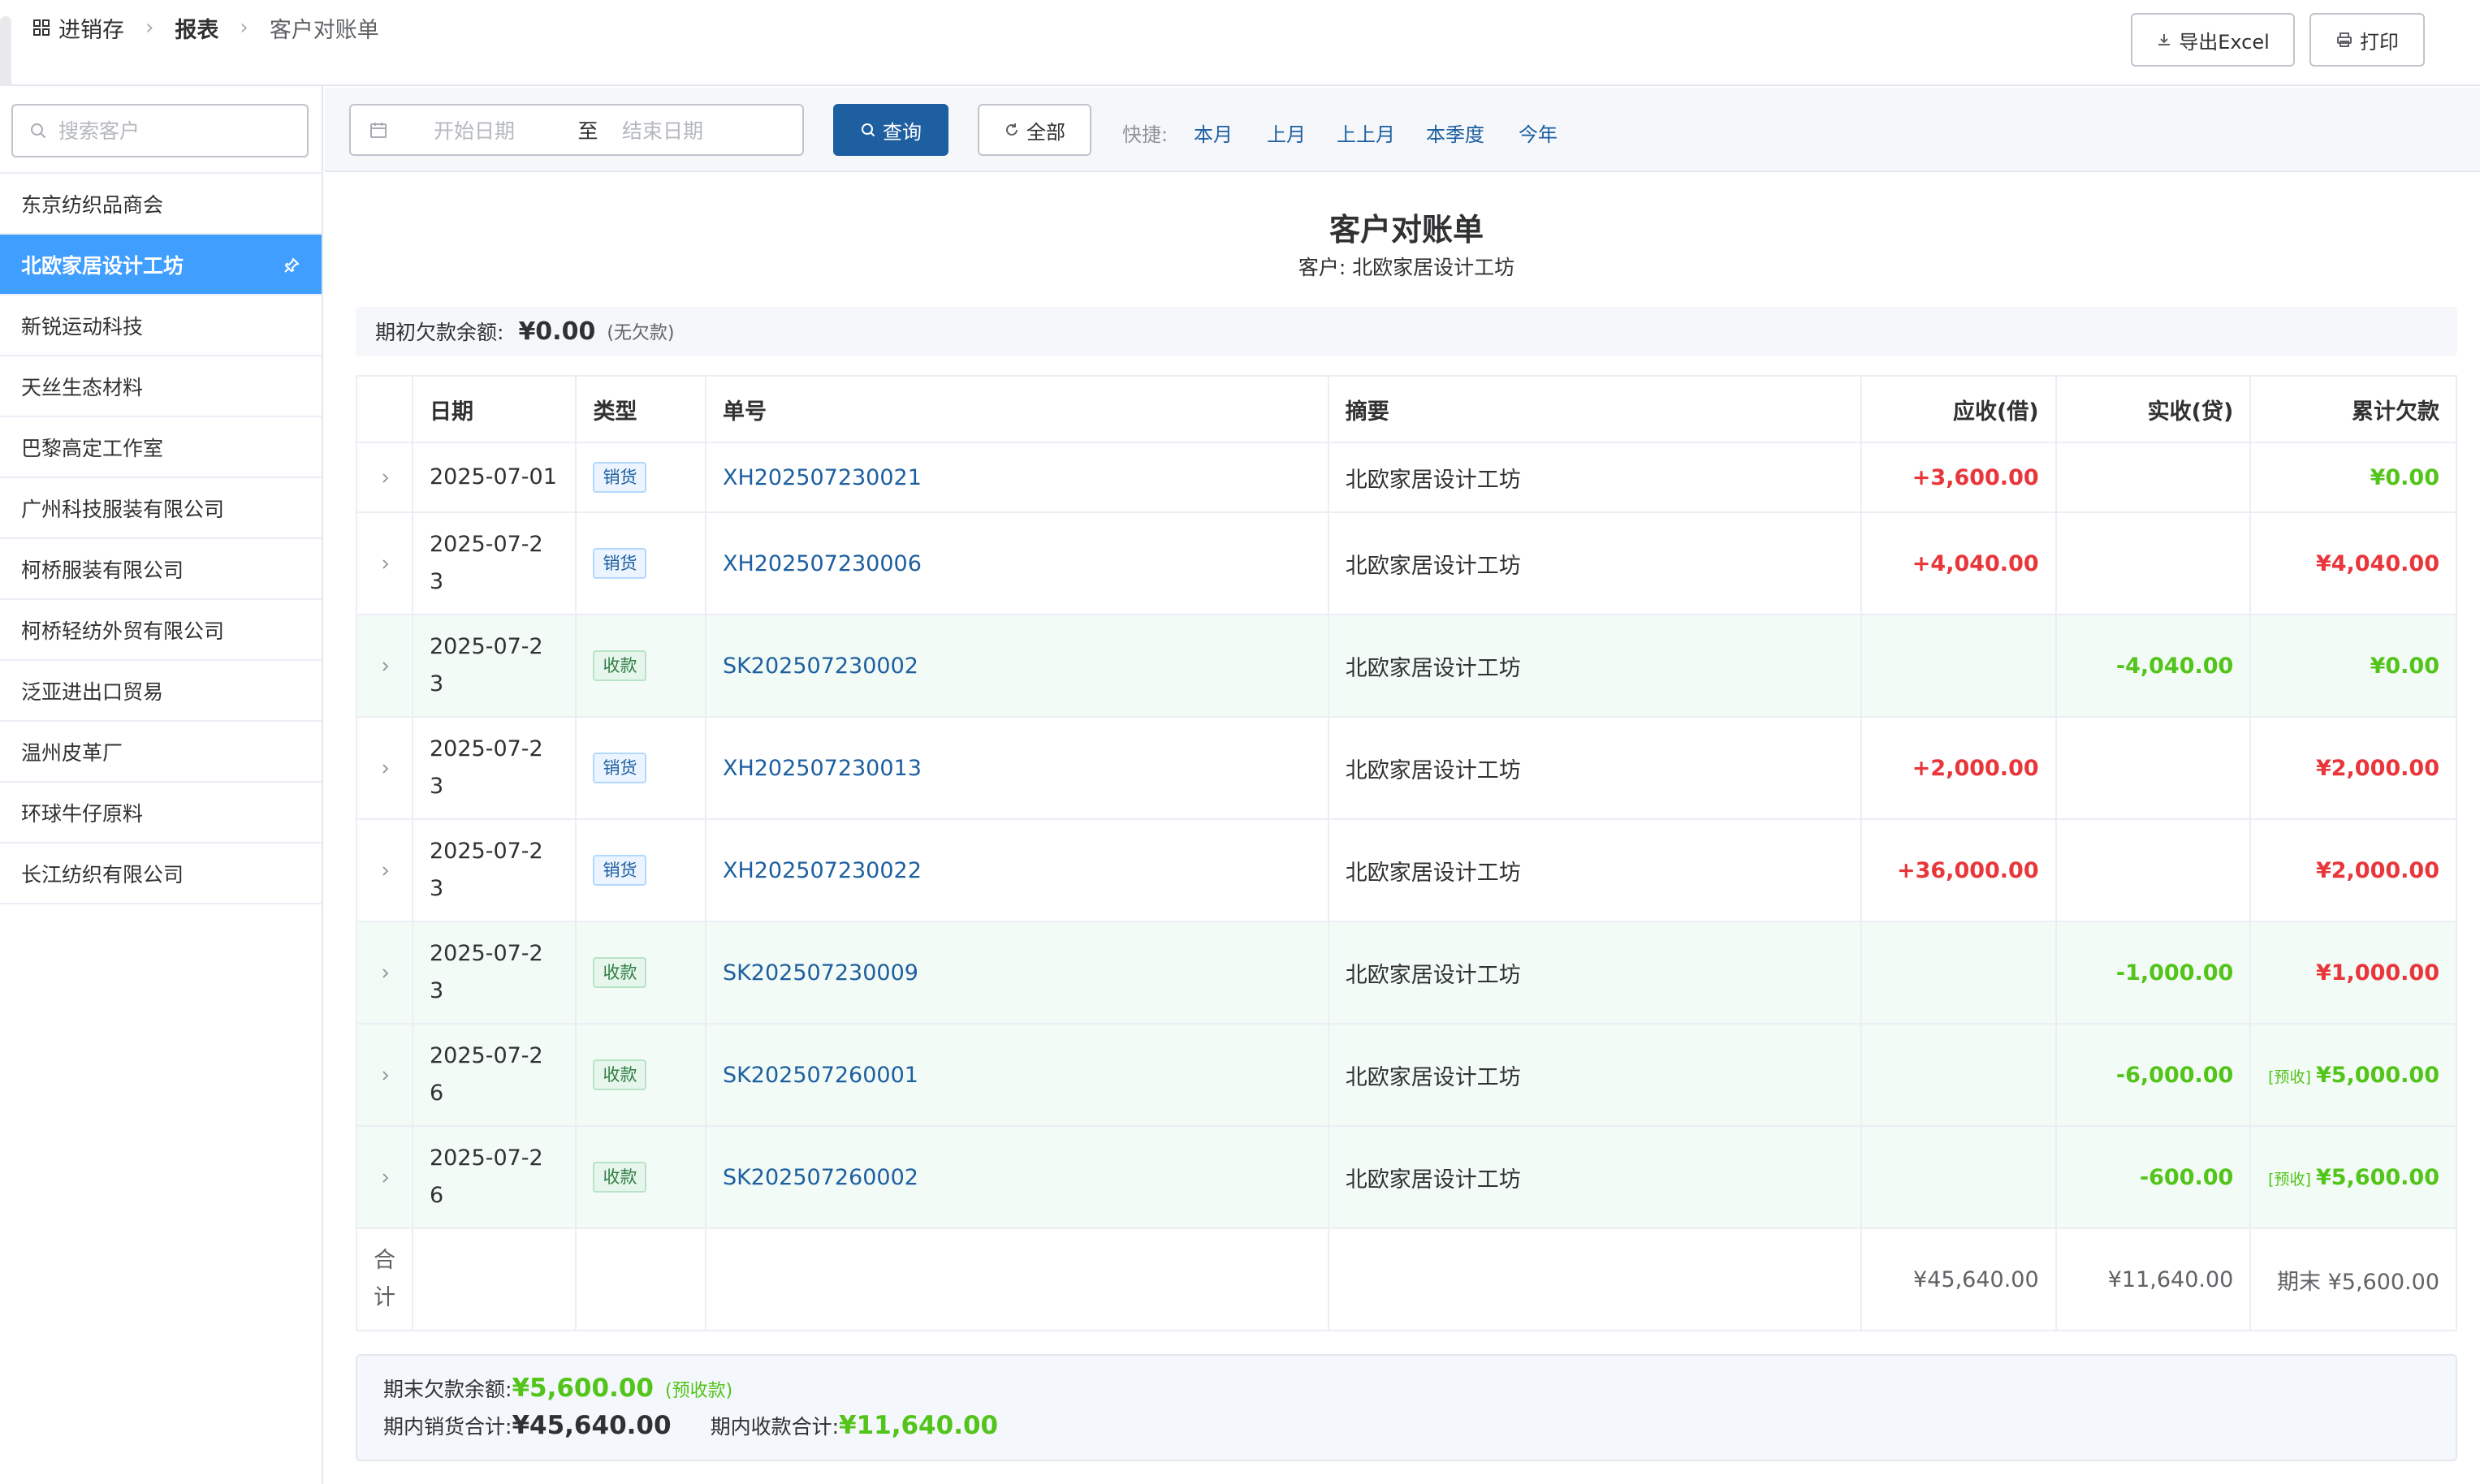 Image resolution: width=2480 pixels, height=1484 pixels. Describe the element at coordinates (2170, 1279) in the screenshot. I see `total-credit: ¥11,640.00` at that location.